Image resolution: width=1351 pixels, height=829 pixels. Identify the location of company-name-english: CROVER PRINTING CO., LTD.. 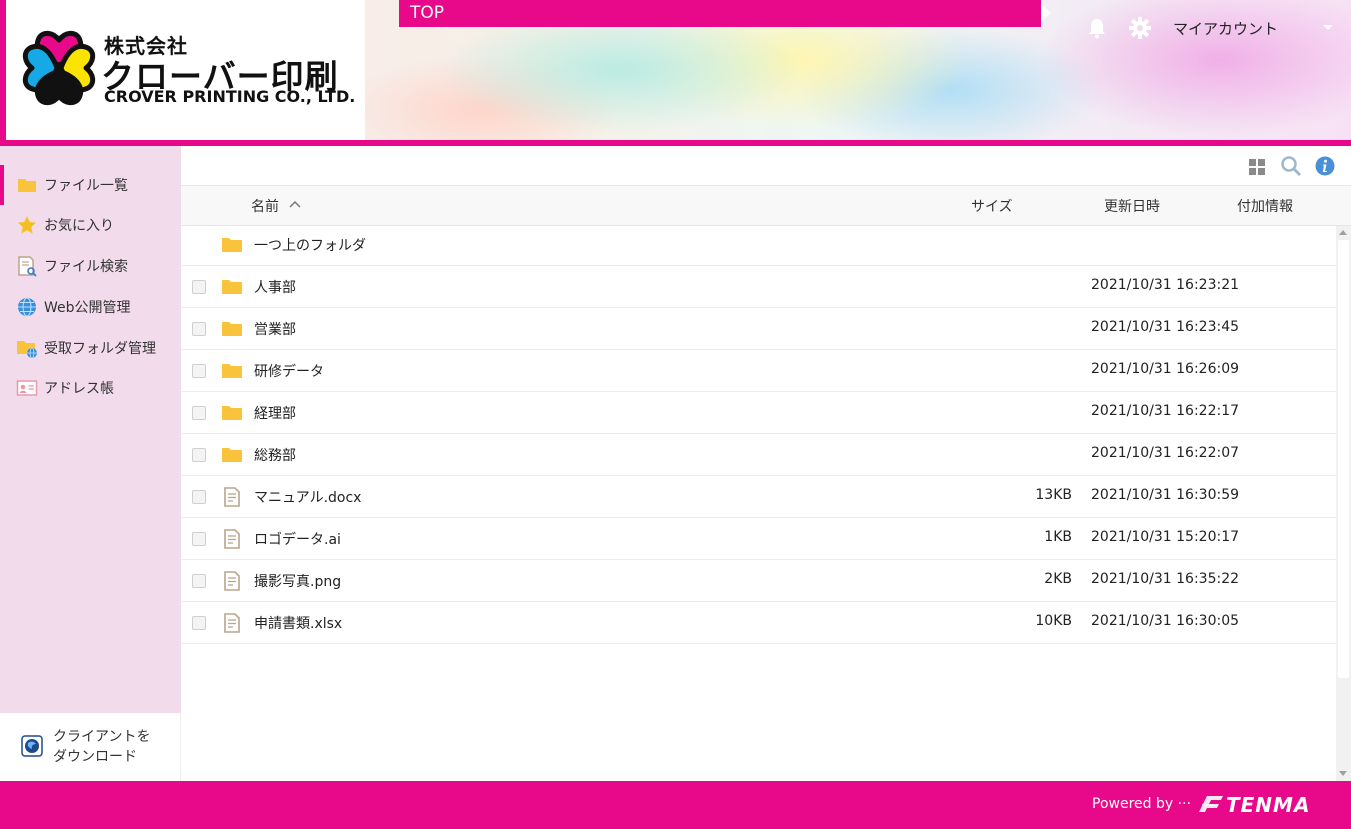
(230, 96).